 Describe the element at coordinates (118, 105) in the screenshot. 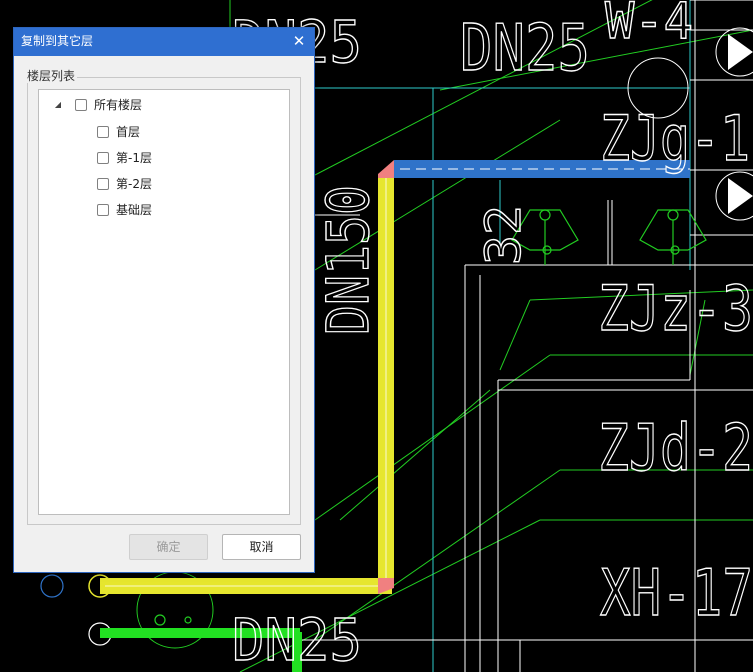

I see `tree-label-all-floors: 所有楼层` at that location.